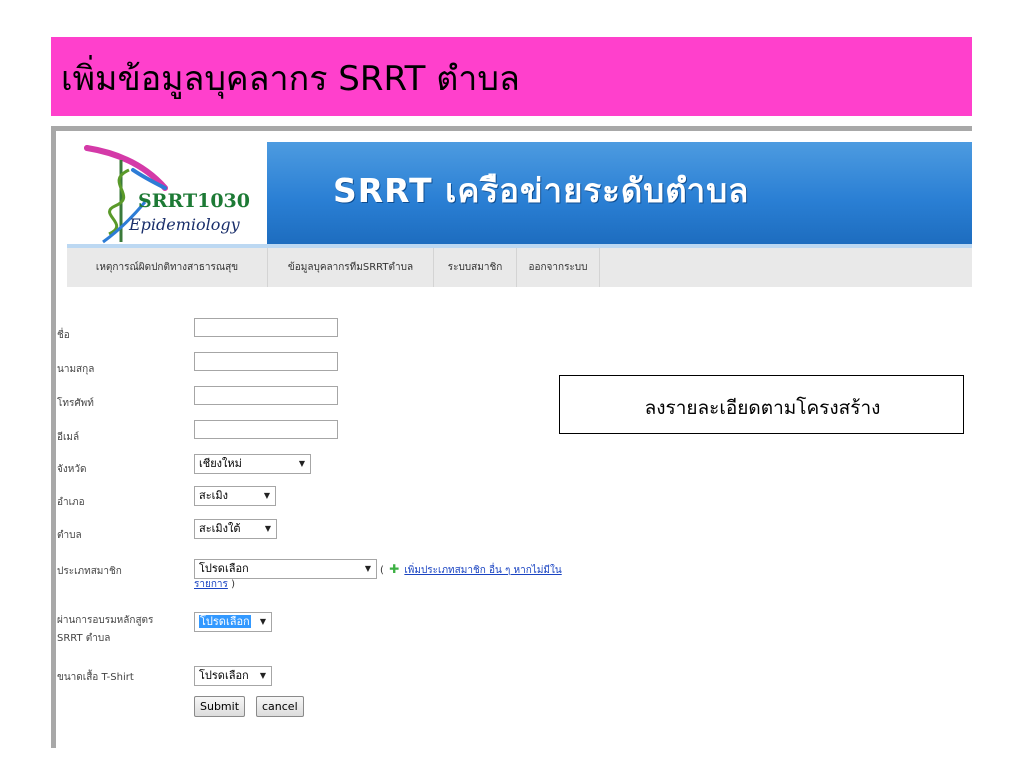 This screenshot has height=768, width=1024. I want to click on logo-subtitle: Epidemiology, so click(184, 224).